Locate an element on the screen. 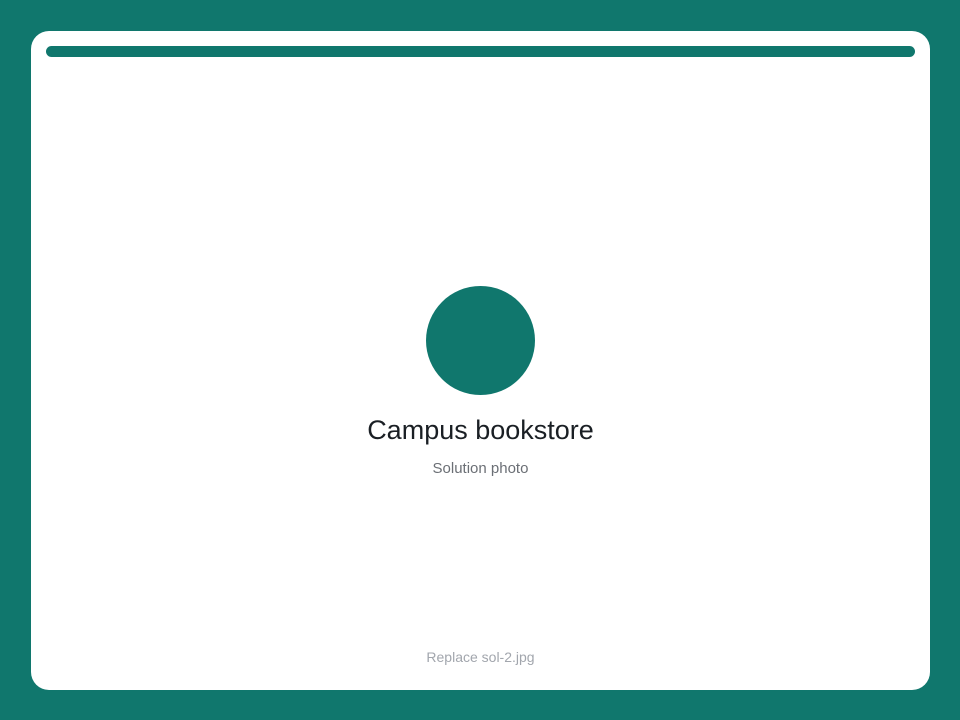 The image size is (960, 720). placeholder-title: Campus bookstore is located at coordinates (480, 430).